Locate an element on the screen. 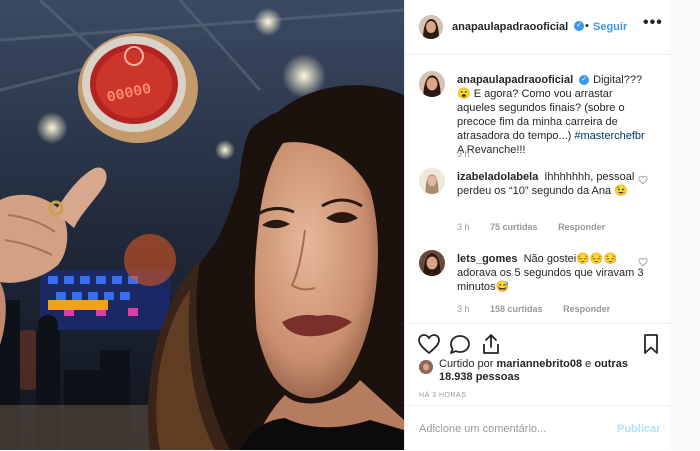 This screenshot has width=700, height=451. liked-by-middle: e is located at coordinates (588, 364).